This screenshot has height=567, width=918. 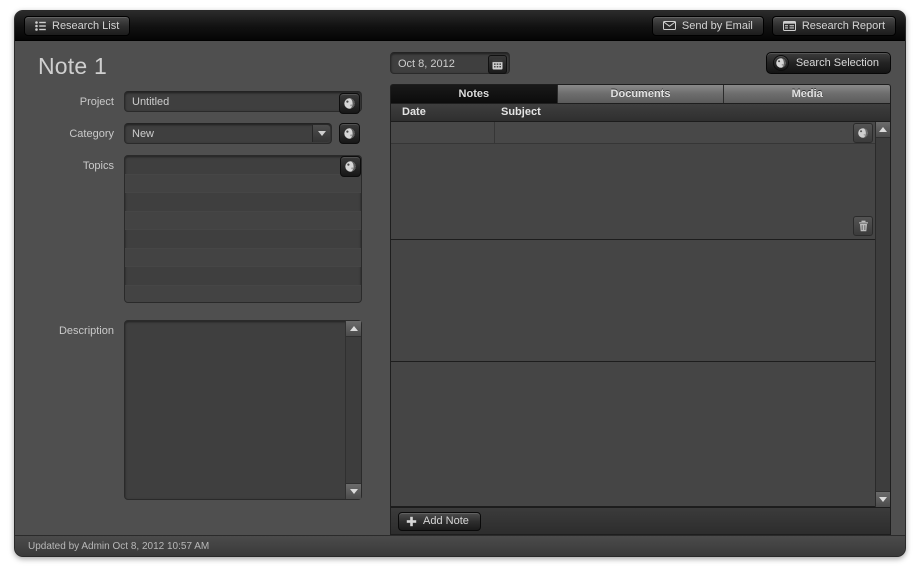 I want to click on search-selection-icon-wrap, so click(x=780, y=63).